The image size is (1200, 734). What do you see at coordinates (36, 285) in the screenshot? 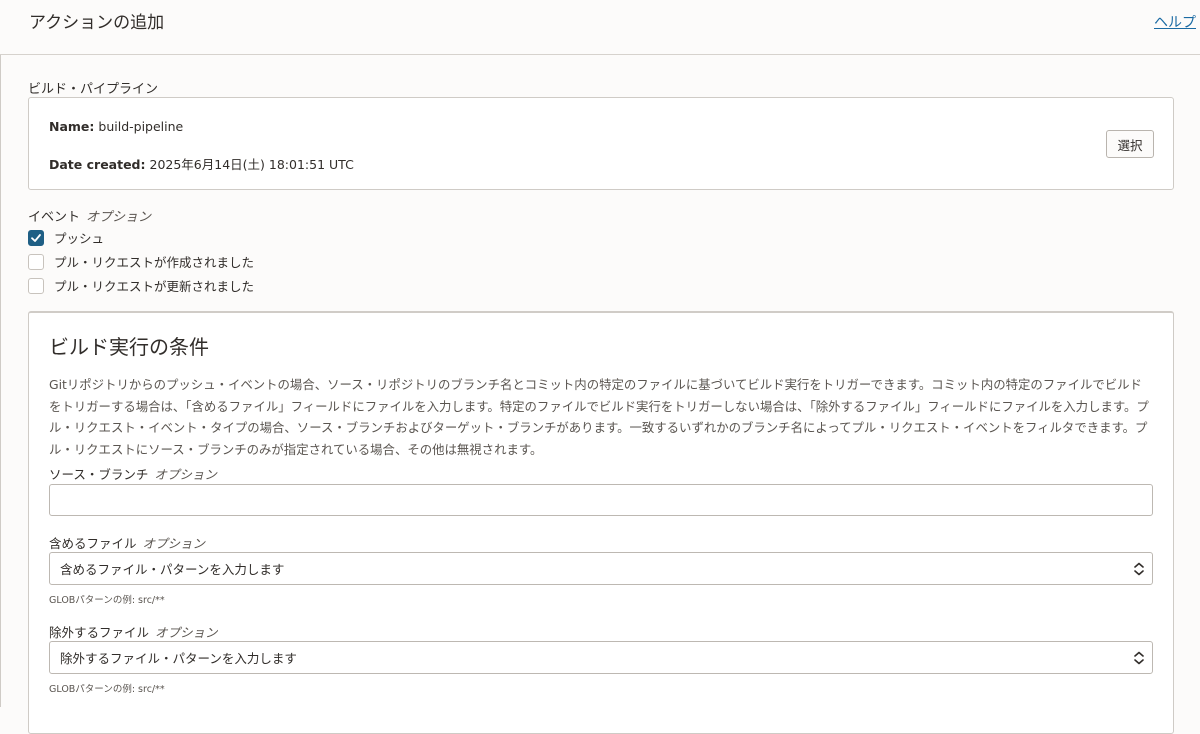
I see `pr-updated-checkbox` at bounding box center [36, 285].